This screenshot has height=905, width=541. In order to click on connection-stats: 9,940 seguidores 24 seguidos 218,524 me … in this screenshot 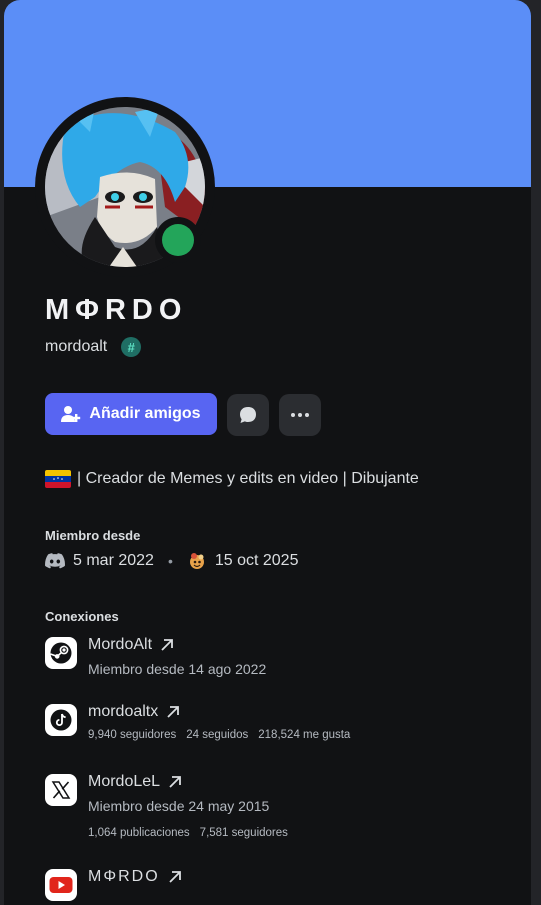, I will do `click(219, 735)`.